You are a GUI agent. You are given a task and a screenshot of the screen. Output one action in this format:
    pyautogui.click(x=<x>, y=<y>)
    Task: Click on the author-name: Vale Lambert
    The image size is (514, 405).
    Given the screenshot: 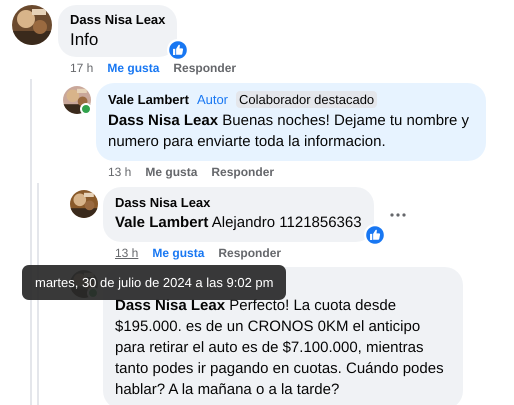 What is the action you would take?
    pyautogui.click(x=148, y=99)
    